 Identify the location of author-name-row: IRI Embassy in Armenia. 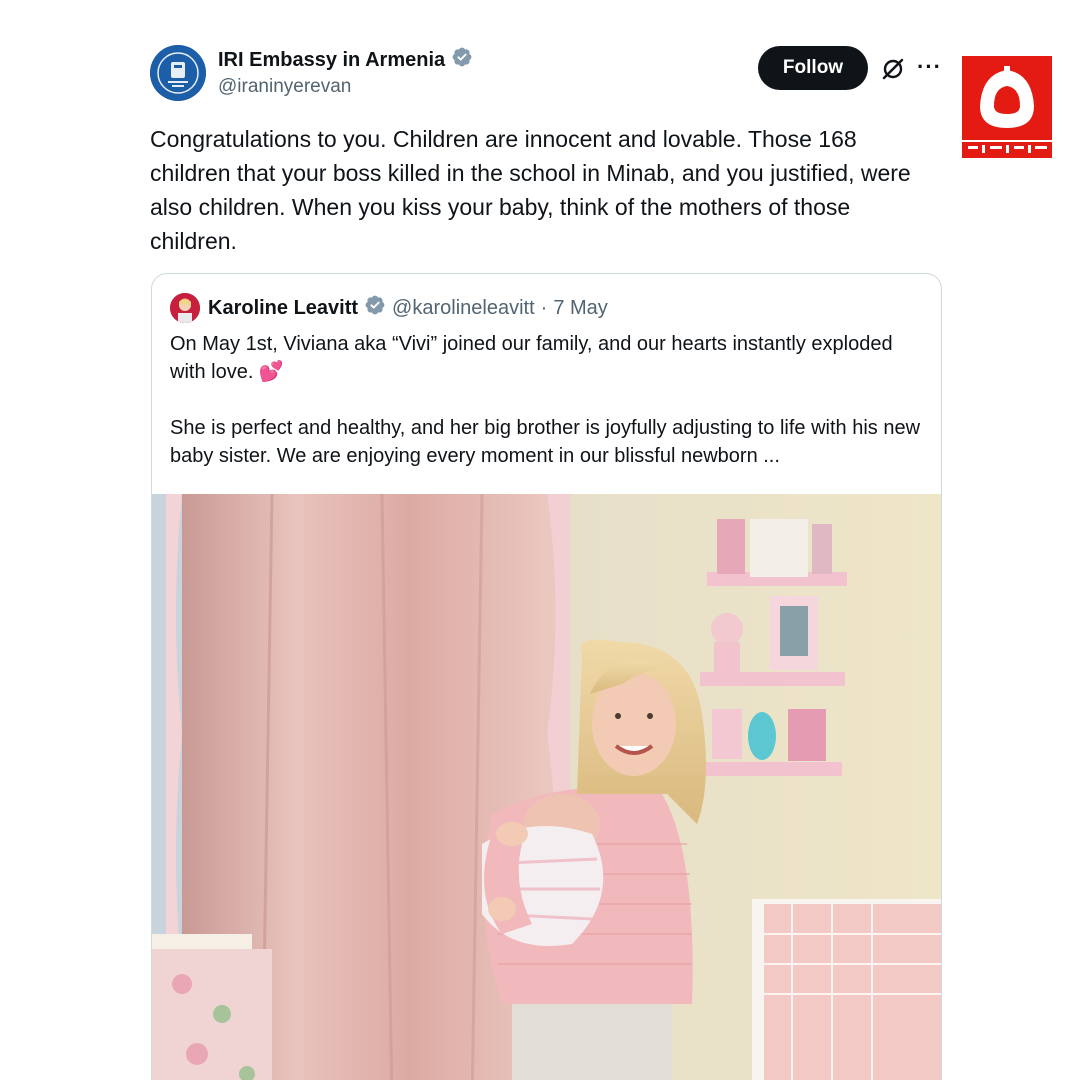
(345, 60).